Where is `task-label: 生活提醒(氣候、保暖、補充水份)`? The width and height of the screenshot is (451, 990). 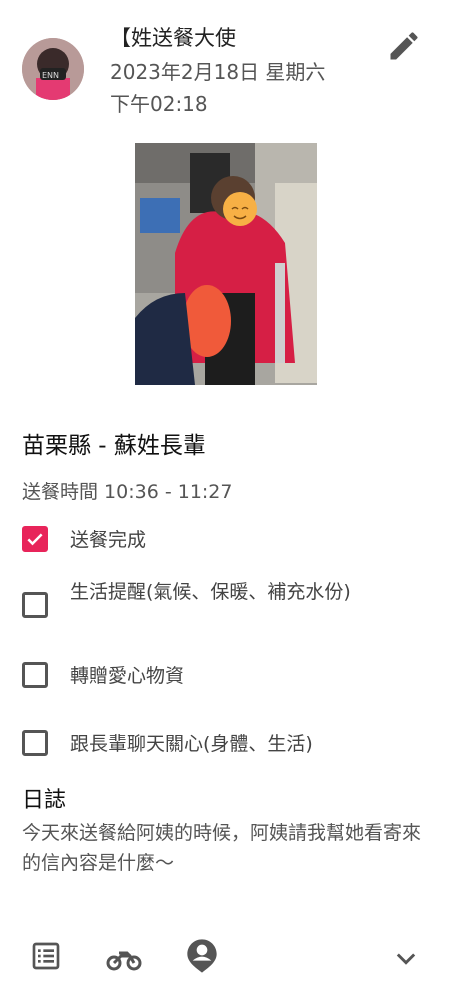
task-label: 生活提醒(氣候、保暖、補充水份) is located at coordinates (210, 592).